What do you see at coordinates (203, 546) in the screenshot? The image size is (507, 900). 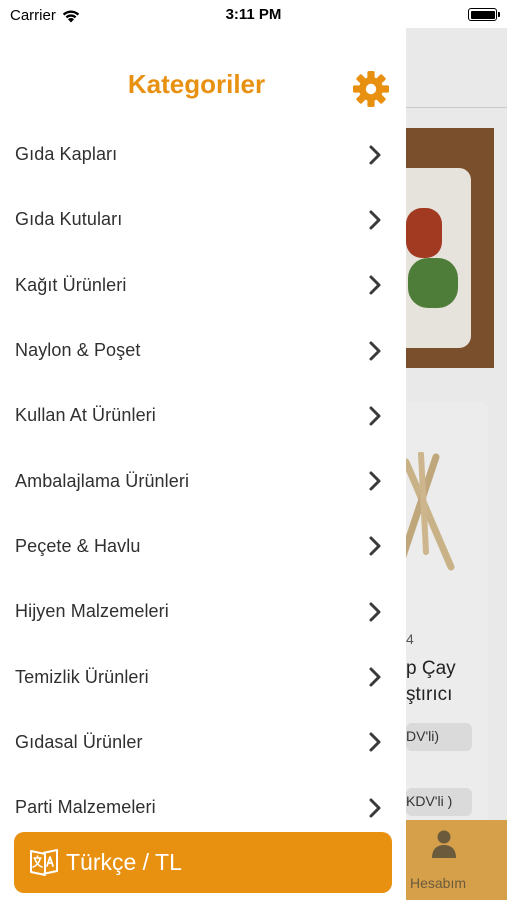 I see `category-item-pecete-havlu: Peçete & Havlu` at bounding box center [203, 546].